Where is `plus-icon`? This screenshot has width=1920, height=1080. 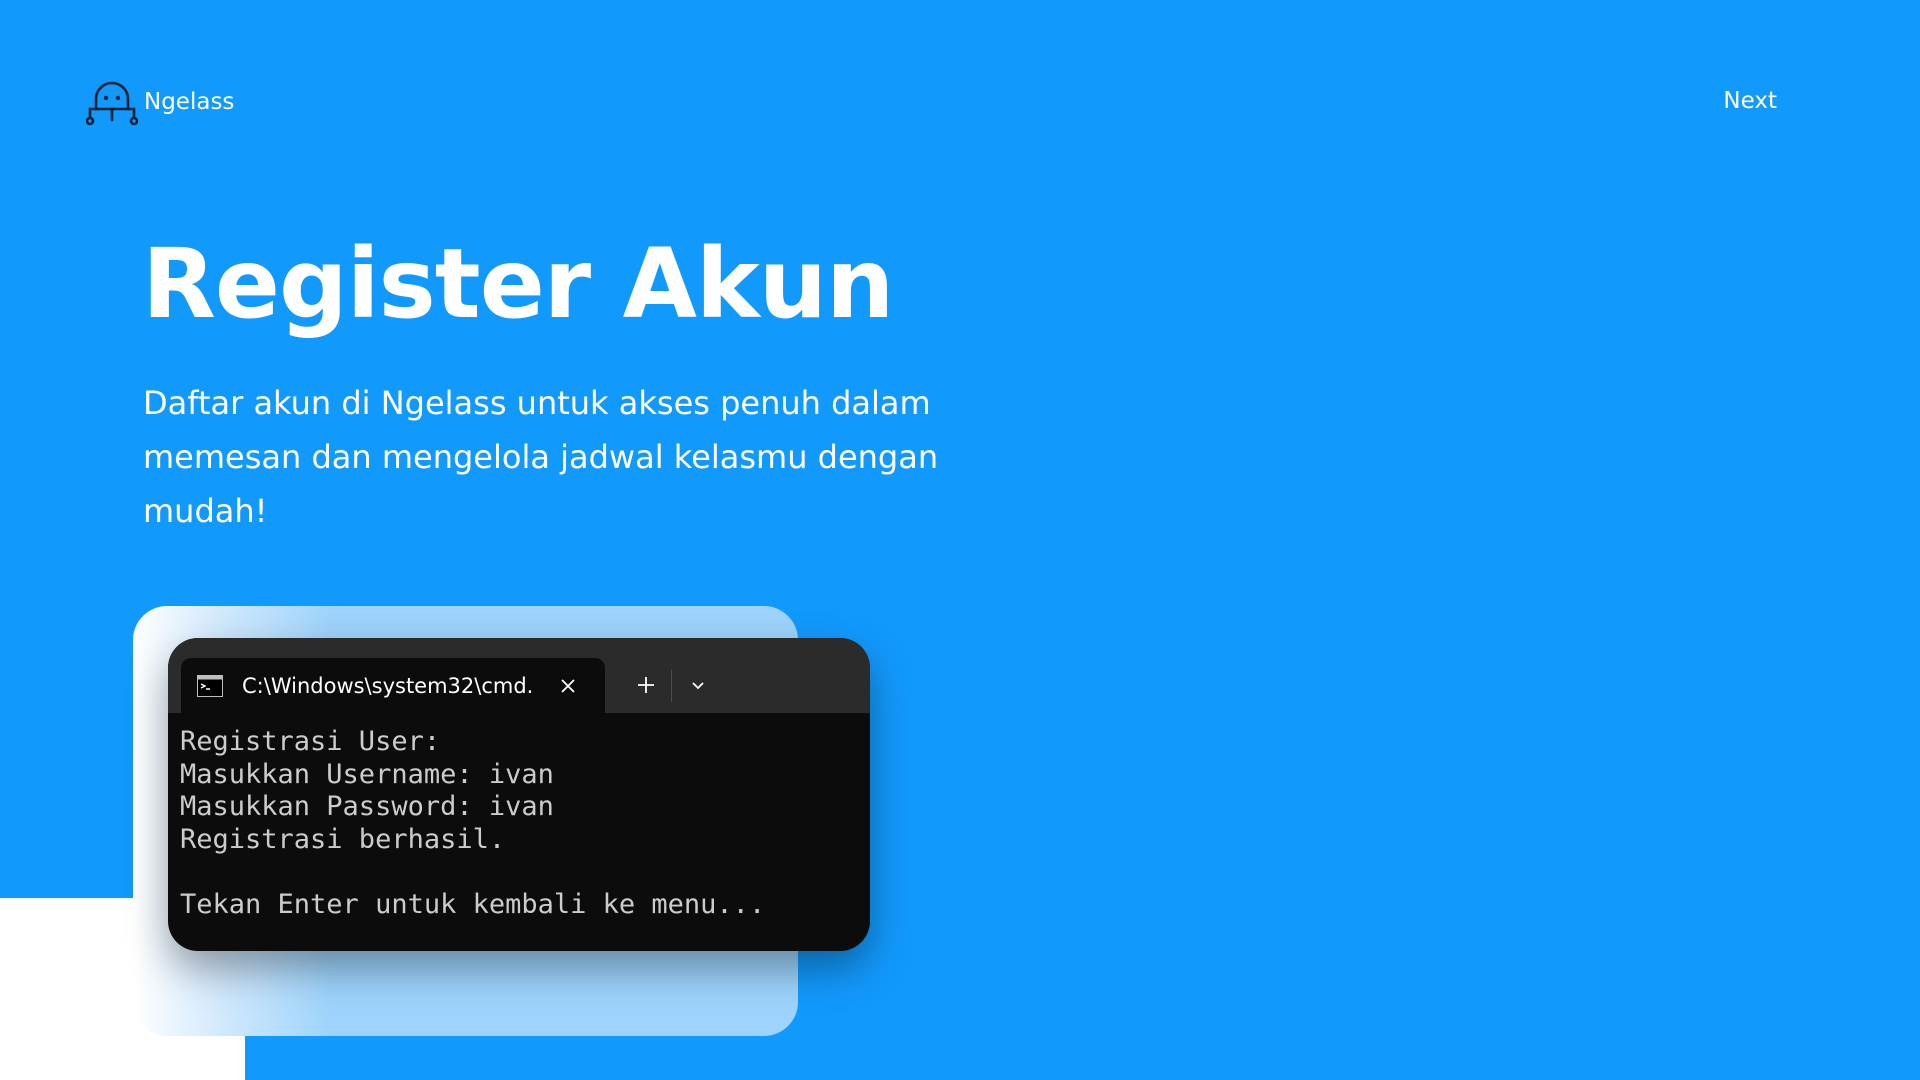 plus-icon is located at coordinates (646, 685).